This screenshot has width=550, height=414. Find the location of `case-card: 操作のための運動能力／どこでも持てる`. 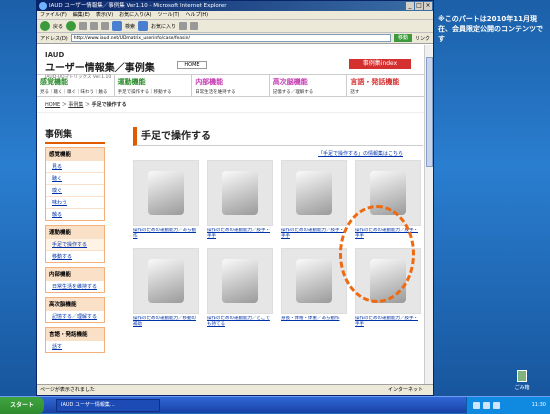

case-card: 操作のための運動能力／どこでも持てる is located at coordinates (240, 289).